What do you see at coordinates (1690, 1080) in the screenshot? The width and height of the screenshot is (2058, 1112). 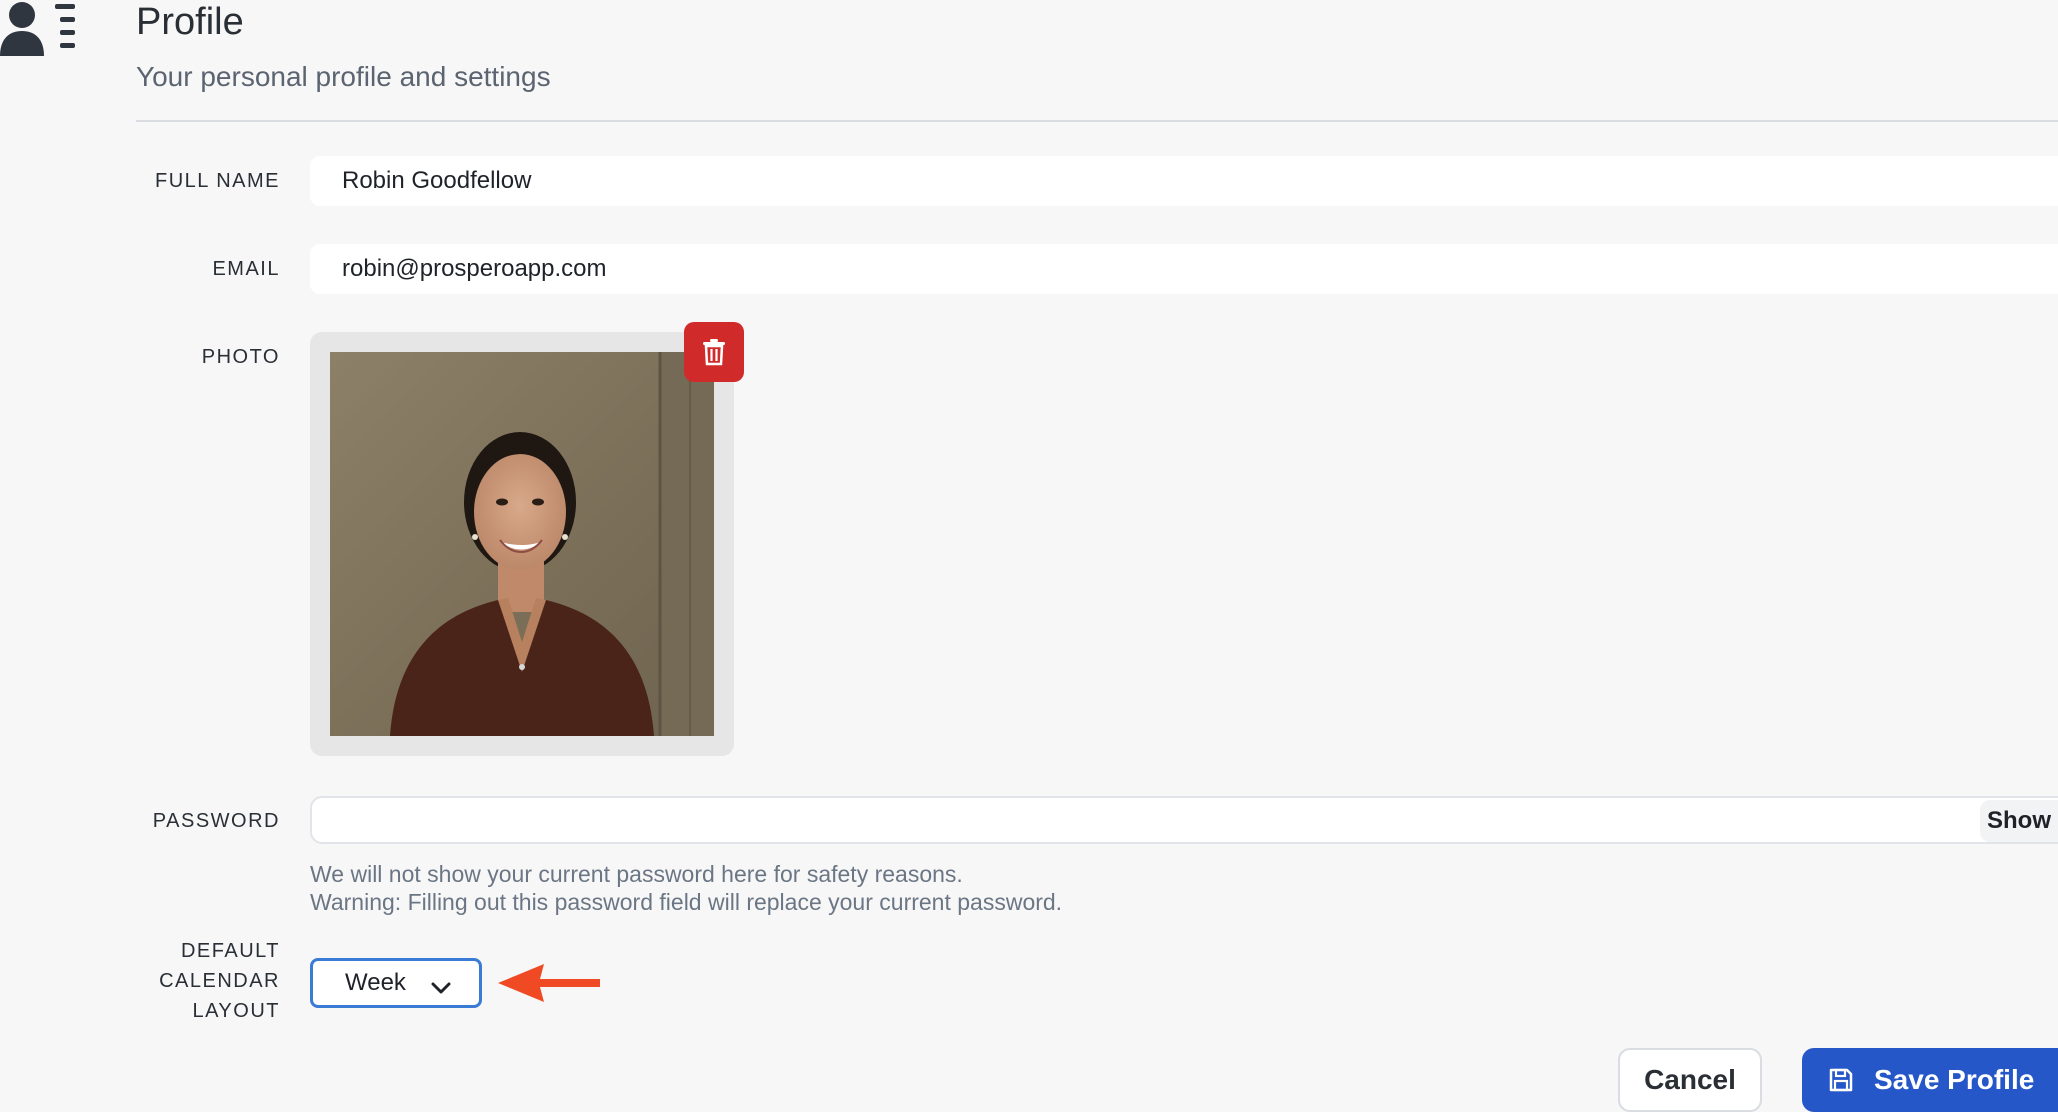 I see `cancel-button: Cancel` at bounding box center [1690, 1080].